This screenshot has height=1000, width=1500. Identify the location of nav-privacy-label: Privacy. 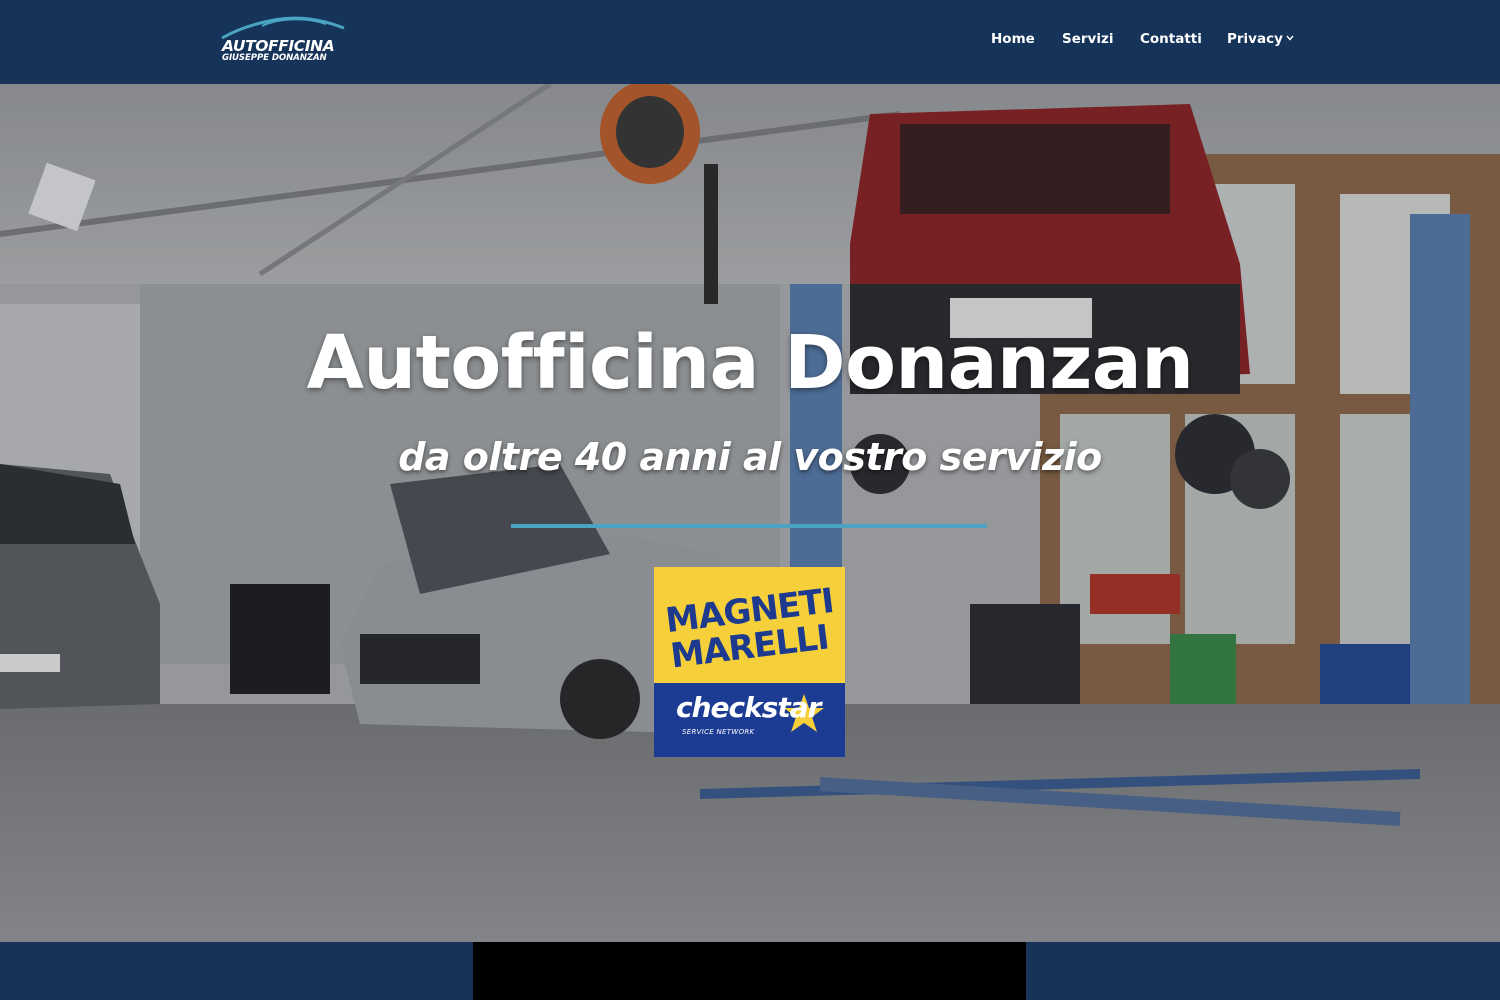
(1255, 39).